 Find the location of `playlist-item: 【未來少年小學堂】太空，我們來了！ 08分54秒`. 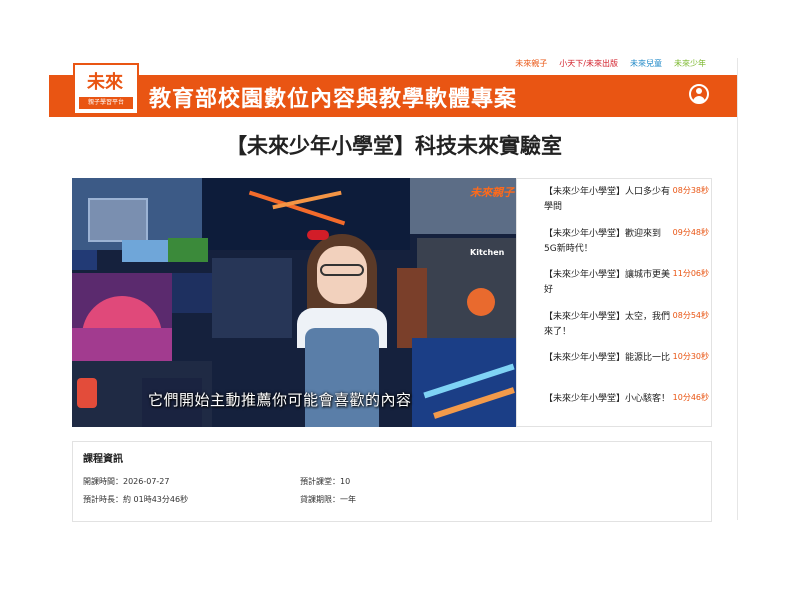

playlist-item: 【未來少年小學堂】太空，我們來了！ 08分54秒 is located at coordinates (626, 325).